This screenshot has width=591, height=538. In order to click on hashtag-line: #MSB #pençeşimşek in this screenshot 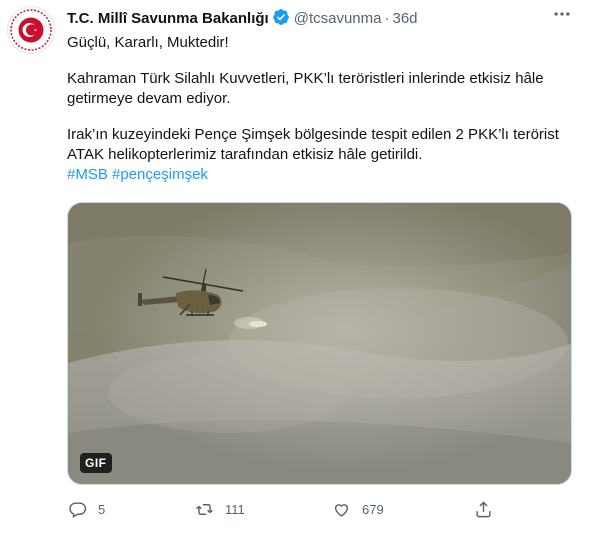, I will do `click(317, 175)`.